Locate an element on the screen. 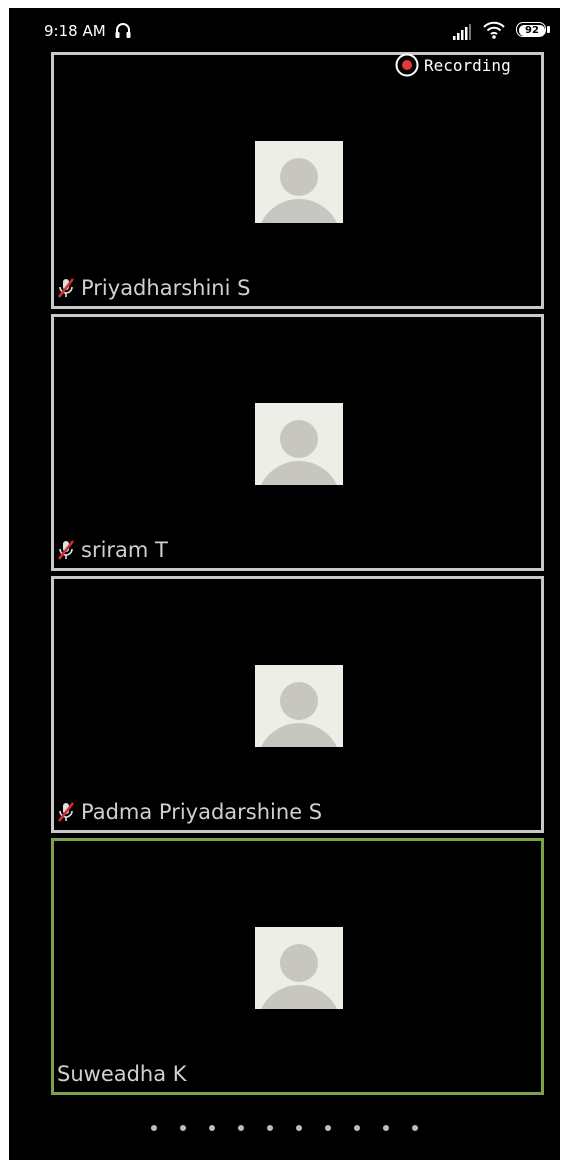 This screenshot has height=1165, width=569. recording-indicator: Recording is located at coordinates (453, 65).